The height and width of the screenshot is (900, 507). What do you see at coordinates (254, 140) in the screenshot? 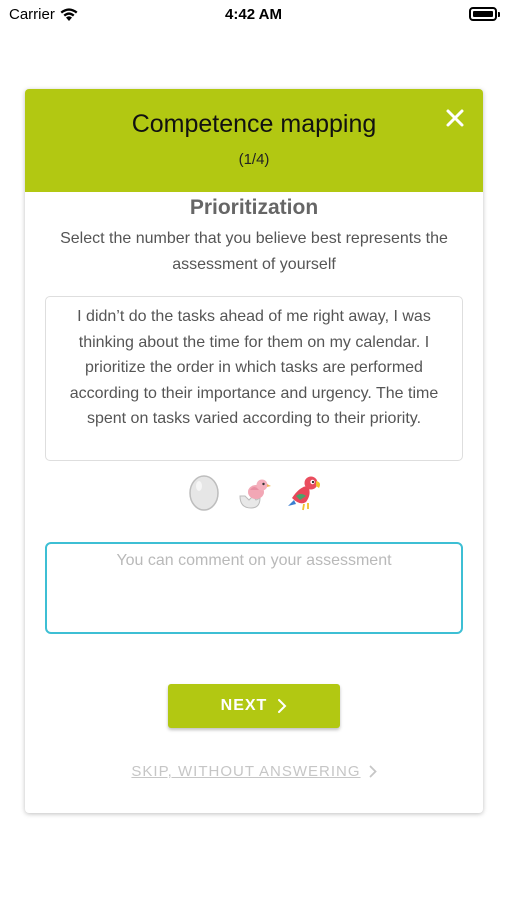
I see `card-header: Competence mapping (1/4)` at bounding box center [254, 140].